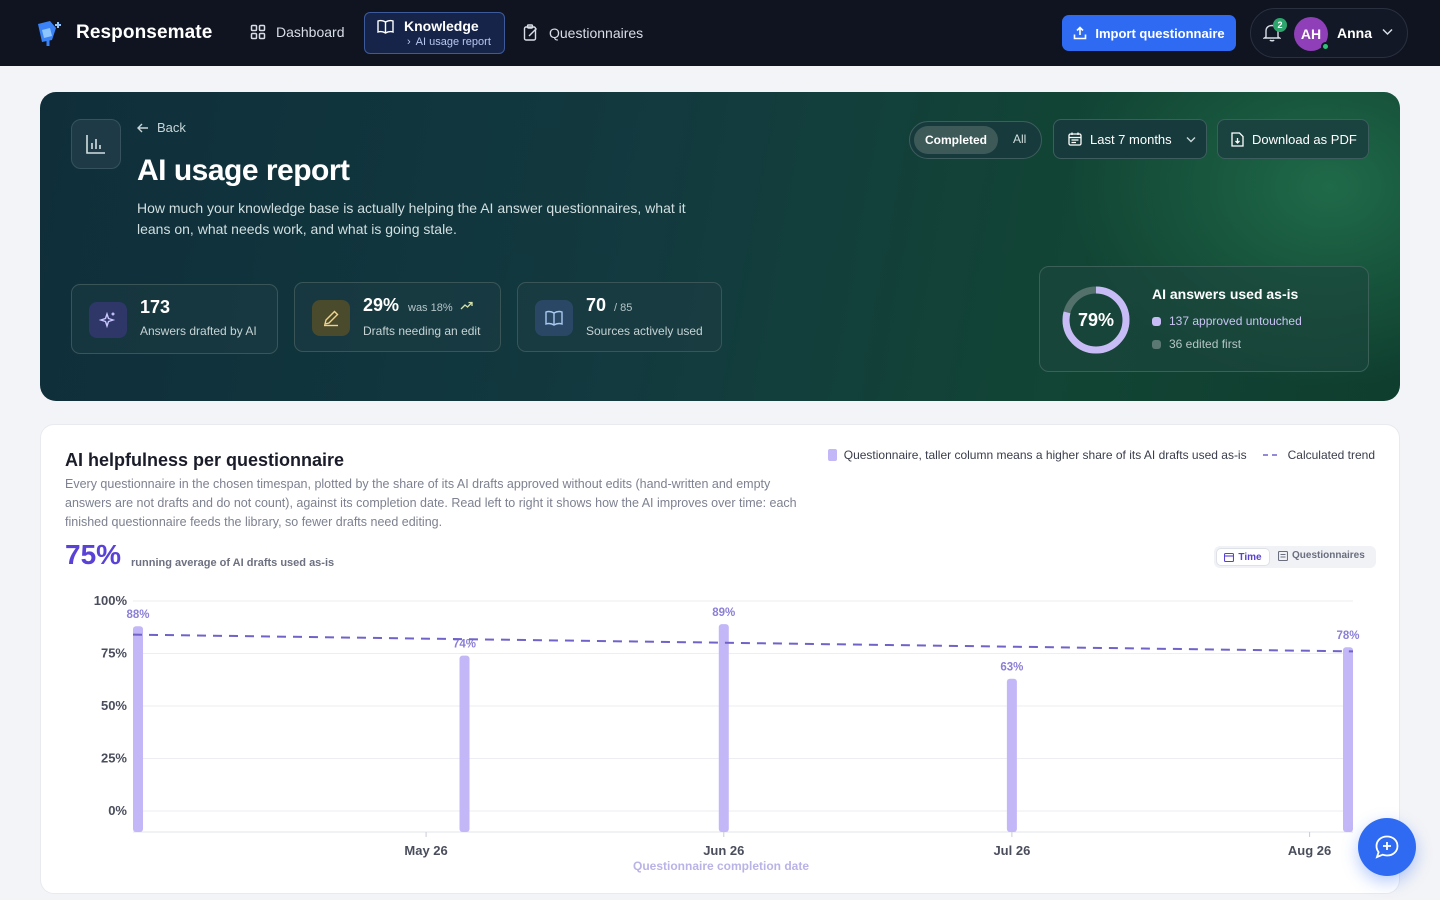 This screenshot has height=900, width=1440. Describe the element at coordinates (1280, 25) in the screenshot. I see `notification-count-badge: 2` at that location.